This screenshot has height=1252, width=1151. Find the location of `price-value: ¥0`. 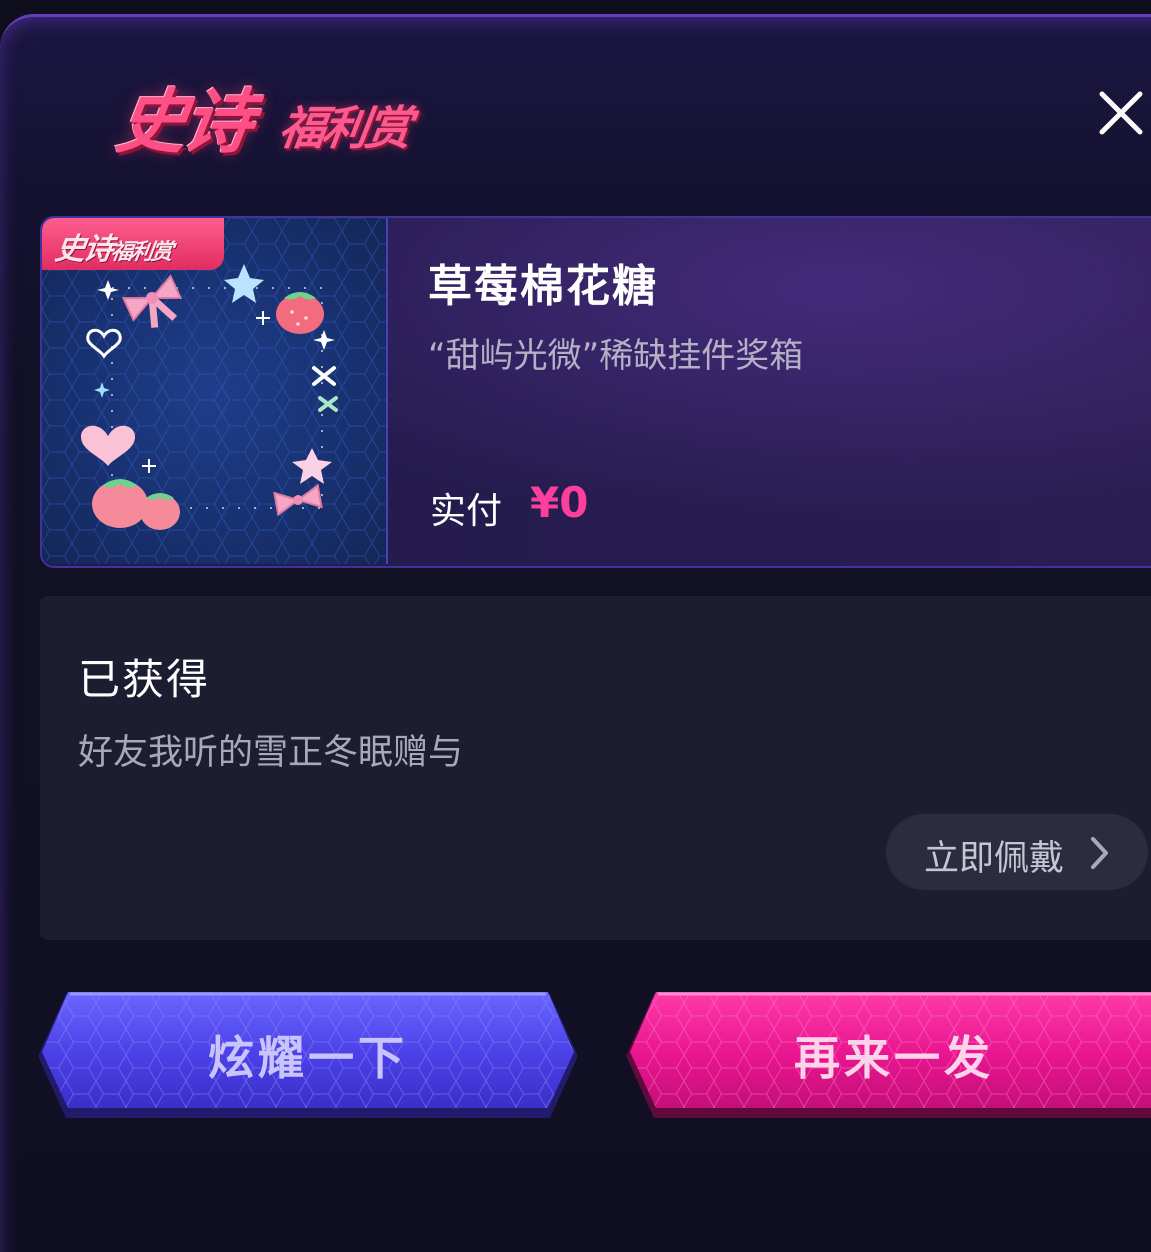

price-value: ¥0 is located at coordinates (559, 502).